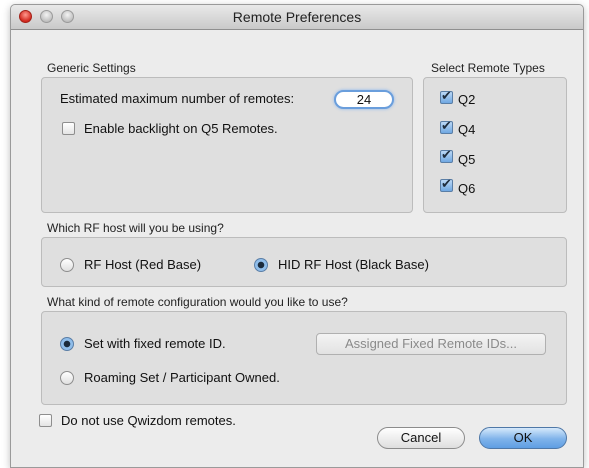 The height and width of the screenshot is (468, 589). Describe the element at coordinates (181, 128) in the screenshot. I see `backlight-label: Enable backlight on Q5 Remotes.` at that location.